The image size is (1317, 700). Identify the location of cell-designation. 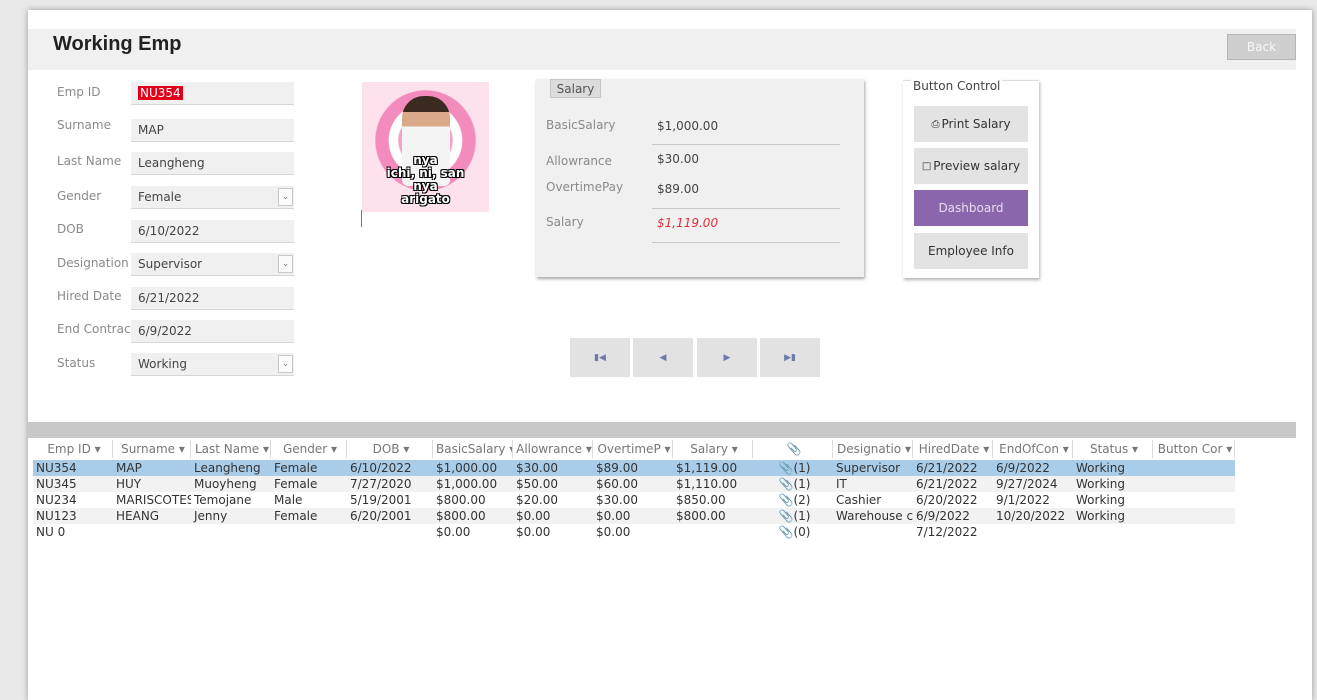
(873, 532).